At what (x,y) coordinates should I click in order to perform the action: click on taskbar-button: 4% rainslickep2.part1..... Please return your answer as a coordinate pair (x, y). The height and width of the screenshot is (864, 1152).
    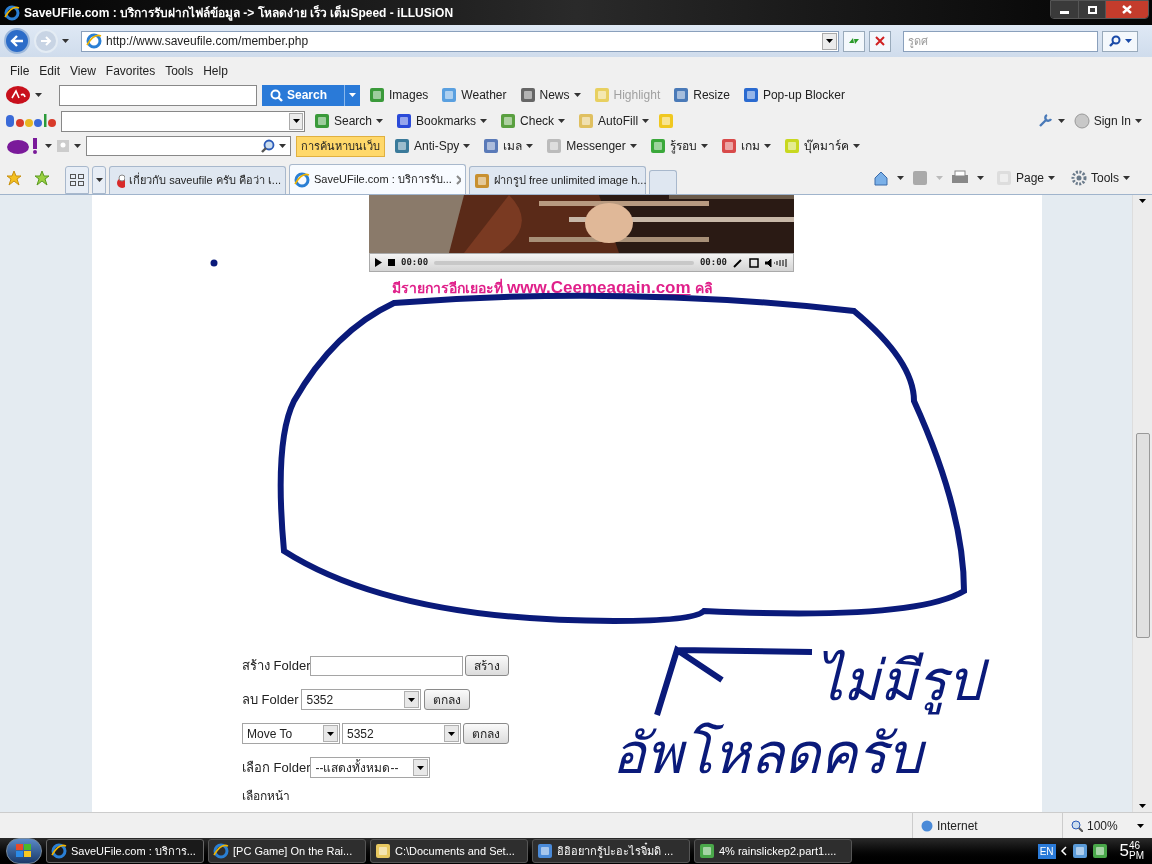
    Looking at the image, I should click on (773, 851).